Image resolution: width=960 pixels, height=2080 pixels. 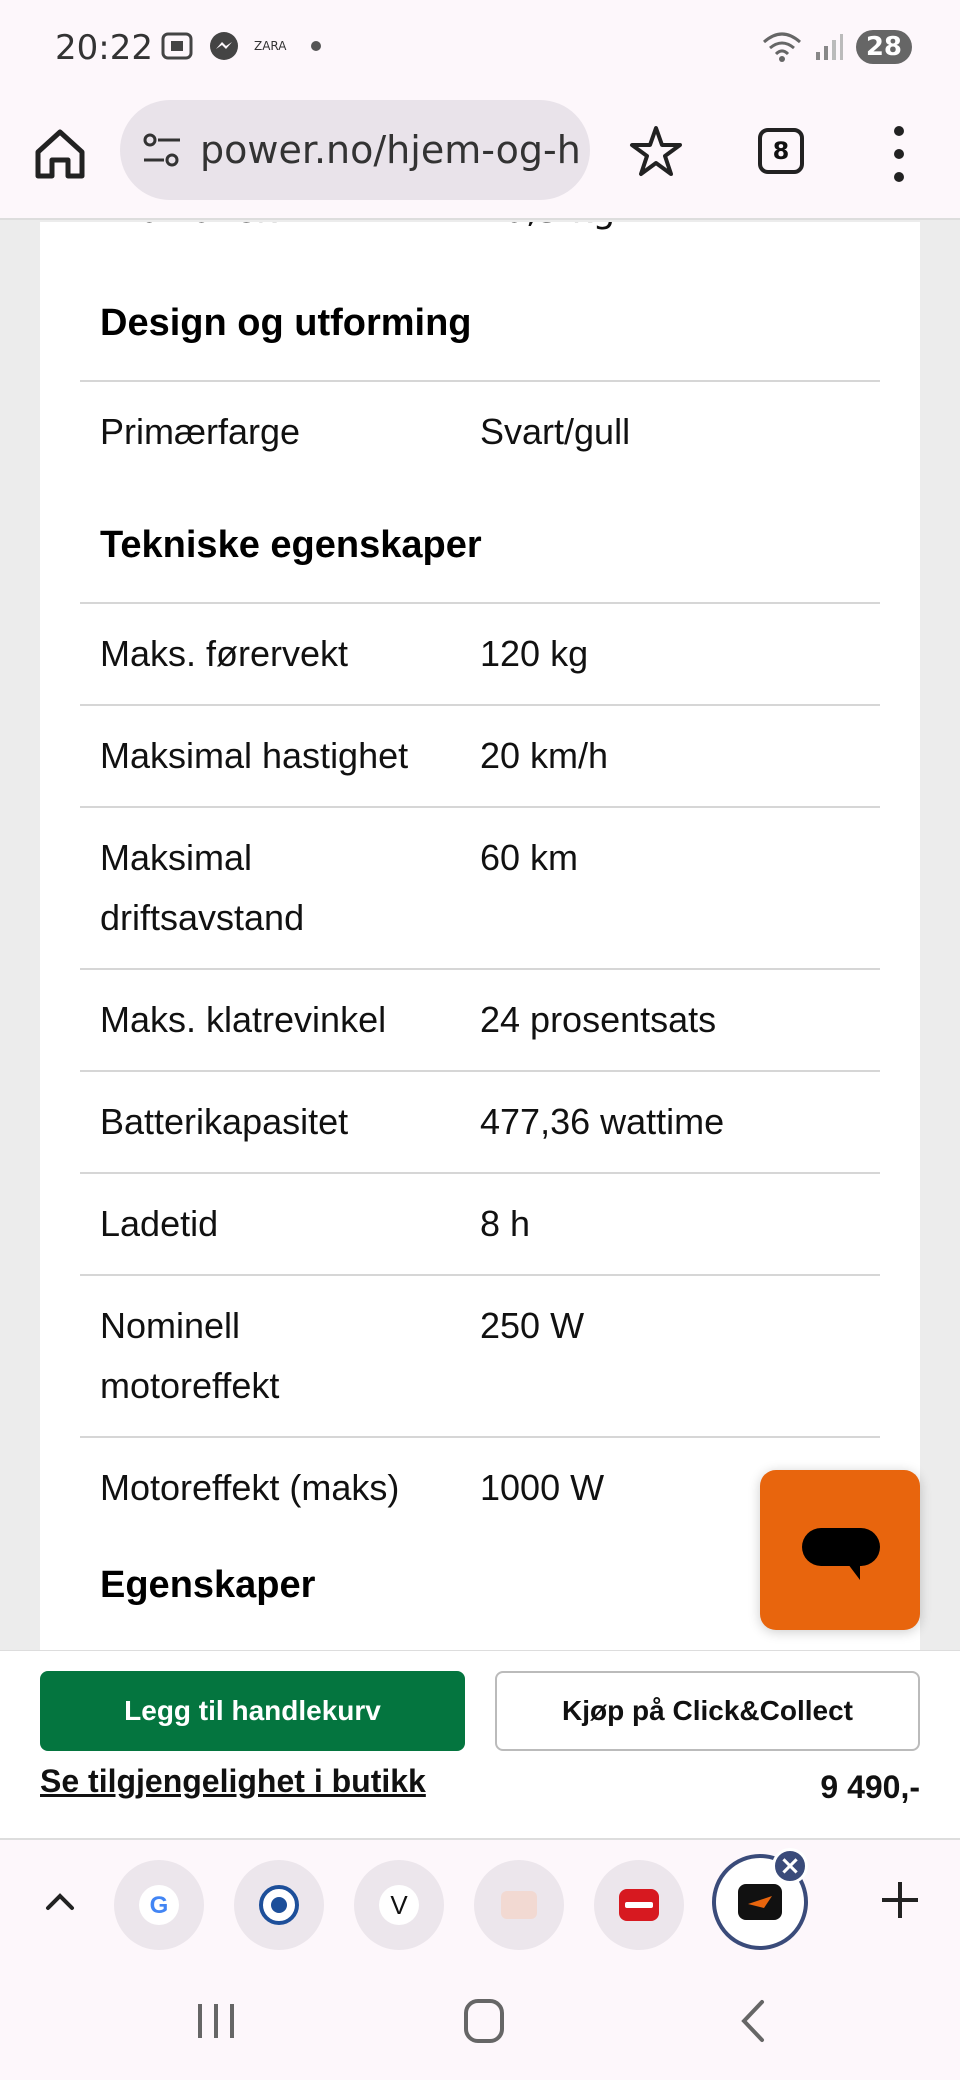 What do you see at coordinates (899, 154) in the screenshot?
I see `overflow-menu-icon` at bounding box center [899, 154].